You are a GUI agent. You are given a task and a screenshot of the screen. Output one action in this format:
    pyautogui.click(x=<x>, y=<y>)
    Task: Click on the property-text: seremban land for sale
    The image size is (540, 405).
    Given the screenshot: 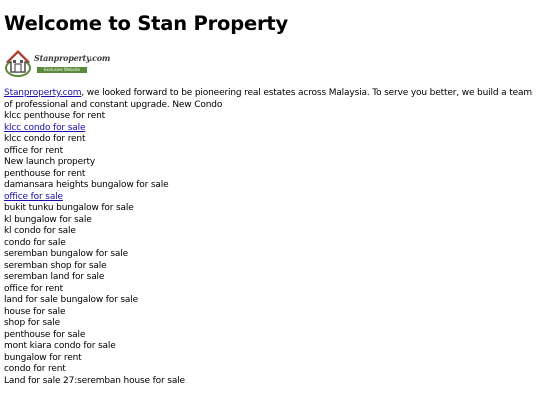 What is the action you would take?
    pyautogui.click(x=54, y=277)
    